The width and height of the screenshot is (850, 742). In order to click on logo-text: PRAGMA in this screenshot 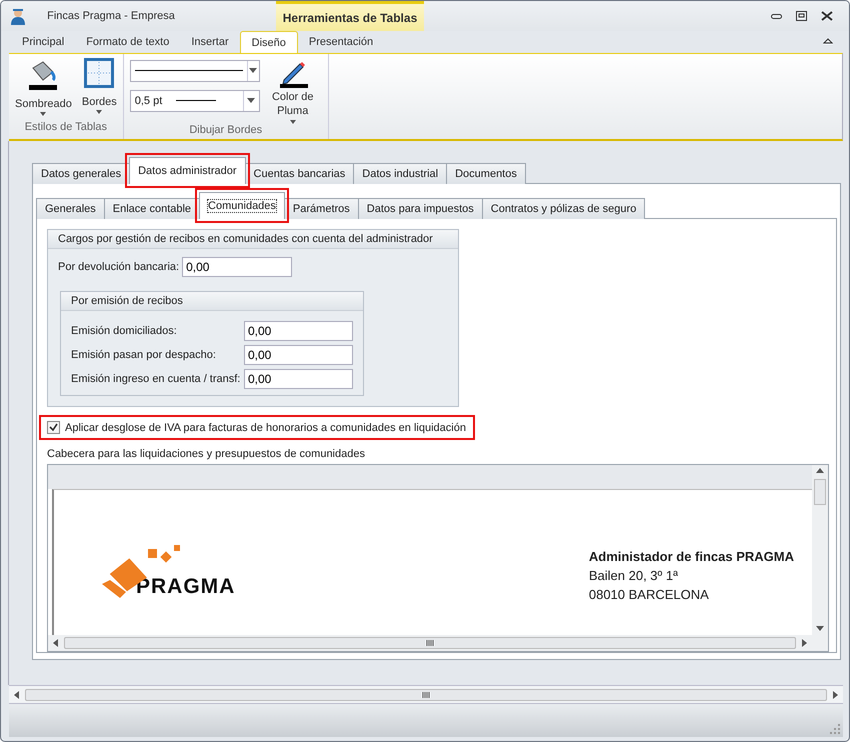, I will do `click(186, 587)`.